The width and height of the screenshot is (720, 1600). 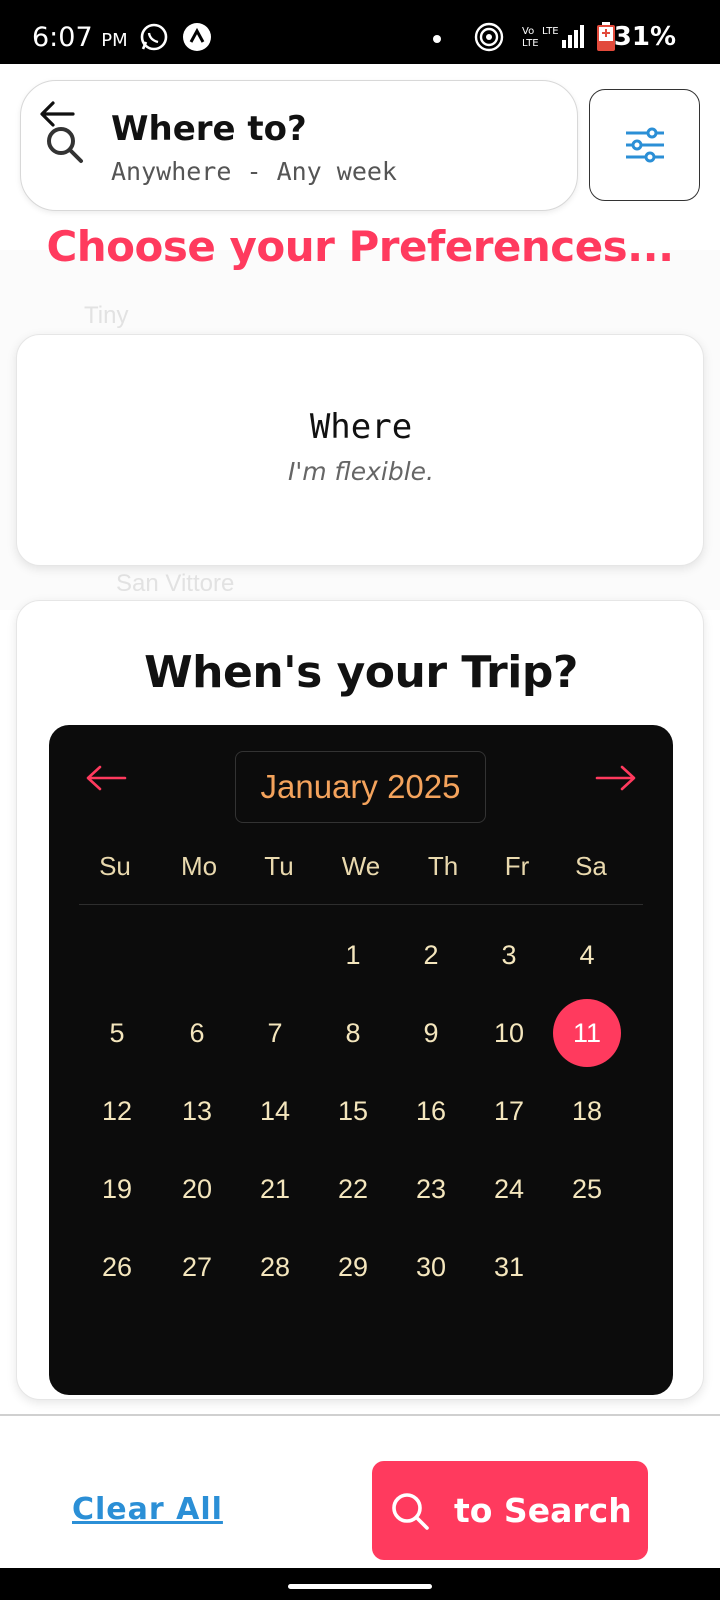 I want to click on weekday-label: Tu, so click(x=279, y=866).